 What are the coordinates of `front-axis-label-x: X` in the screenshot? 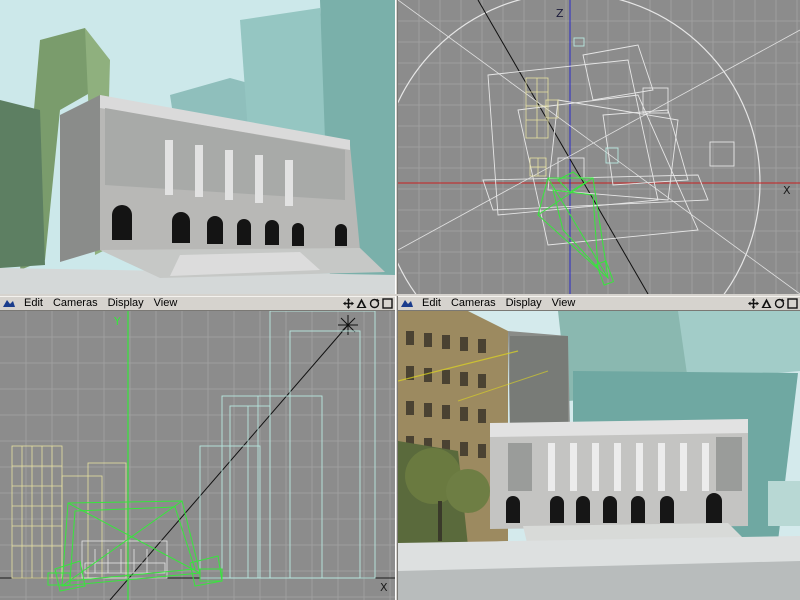 It's located at (787, 190).